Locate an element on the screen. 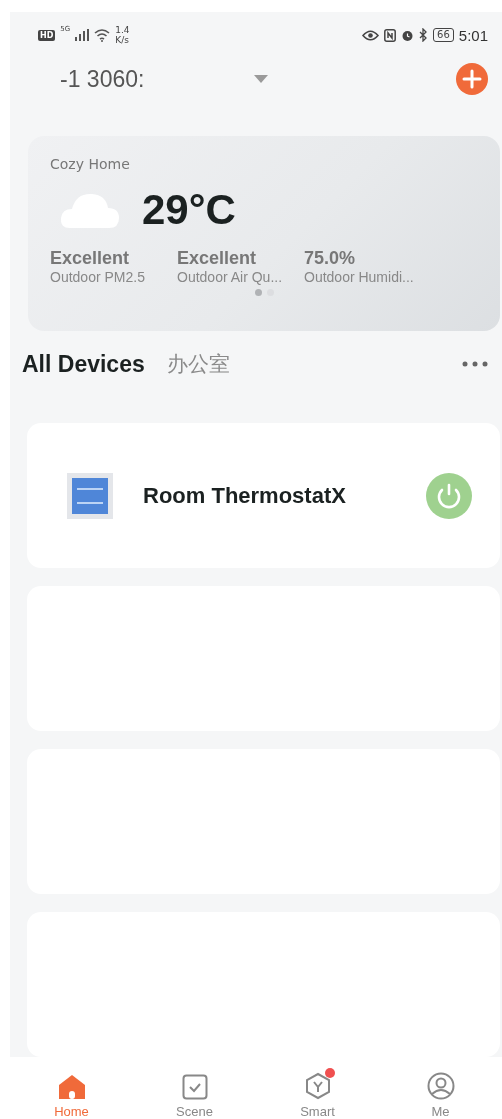 This screenshot has width=502, height=1119. speed-unit: K/s is located at coordinates (122, 40).